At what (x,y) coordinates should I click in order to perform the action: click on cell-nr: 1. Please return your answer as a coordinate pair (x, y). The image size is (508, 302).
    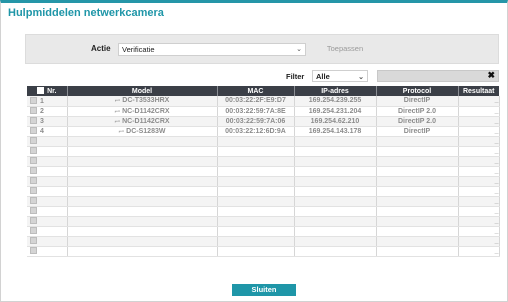
    Looking at the image, I should click on (47, 101).